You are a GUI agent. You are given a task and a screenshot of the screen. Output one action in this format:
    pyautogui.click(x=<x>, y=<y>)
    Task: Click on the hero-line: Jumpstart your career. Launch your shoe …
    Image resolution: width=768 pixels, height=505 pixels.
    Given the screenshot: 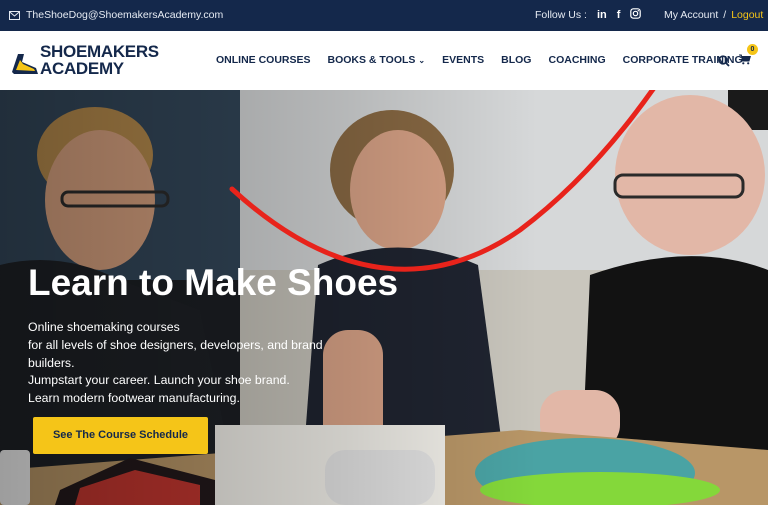 What is the action you would take?
    pyautogui.click(x=159, y=380)
    